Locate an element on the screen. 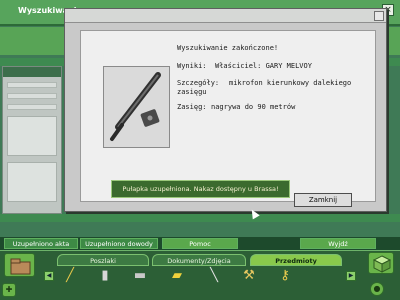 The image size is (400, 300). range-value: nagrywa do 90 metrów is located at coordinates (253, 107).